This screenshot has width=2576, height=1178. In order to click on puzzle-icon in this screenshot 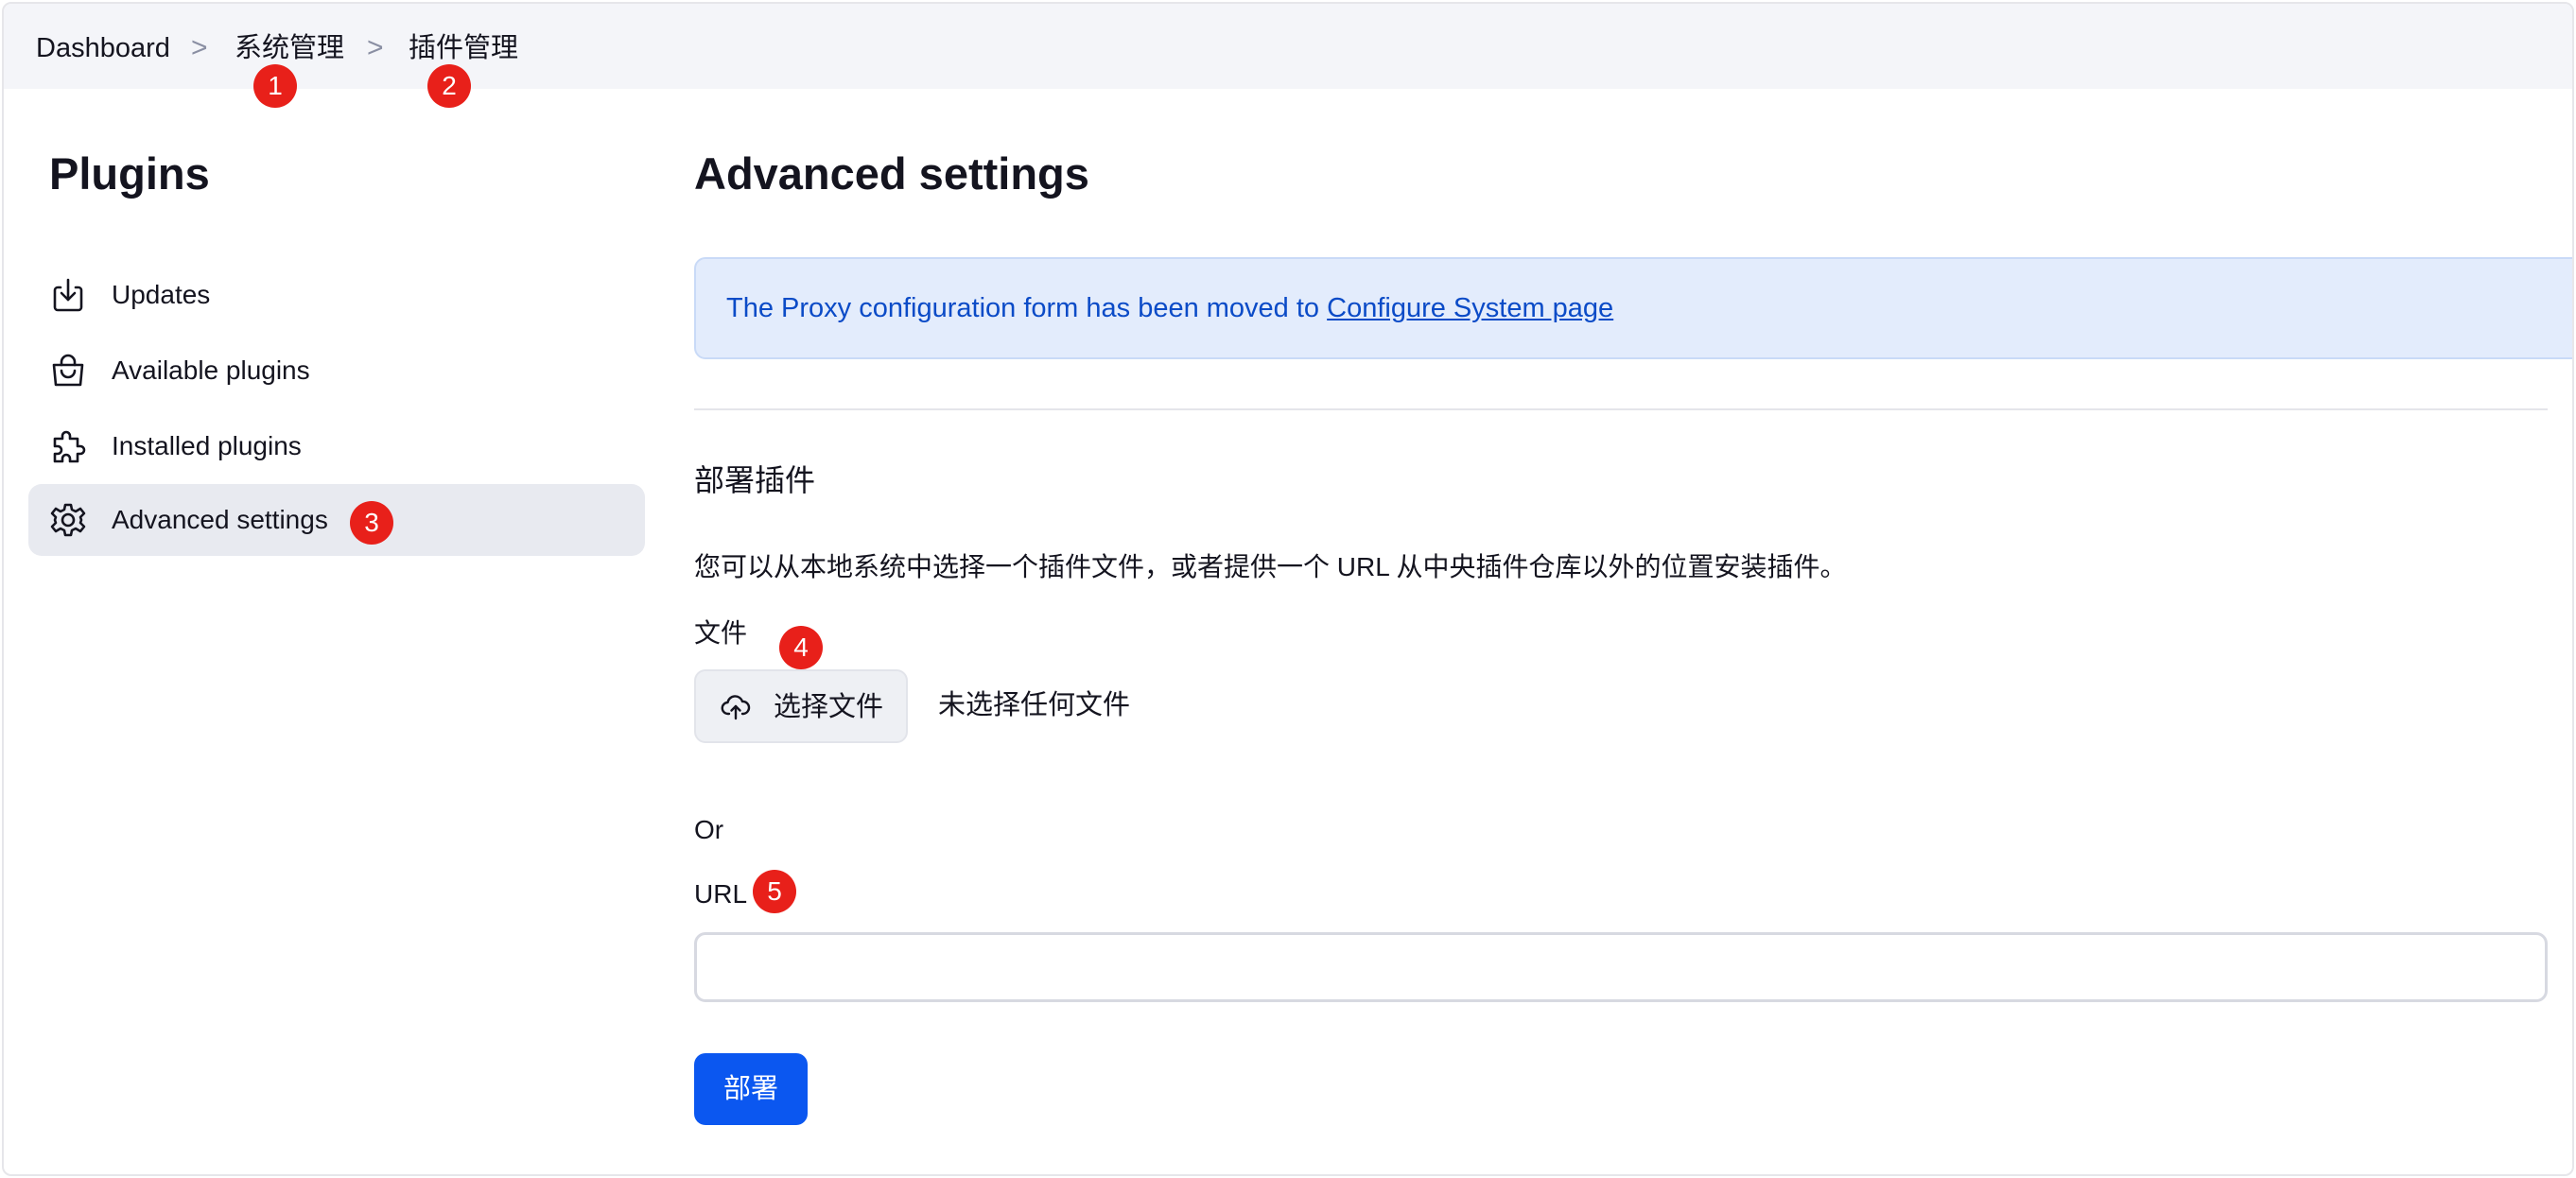, I will do `click(68, 446)`.